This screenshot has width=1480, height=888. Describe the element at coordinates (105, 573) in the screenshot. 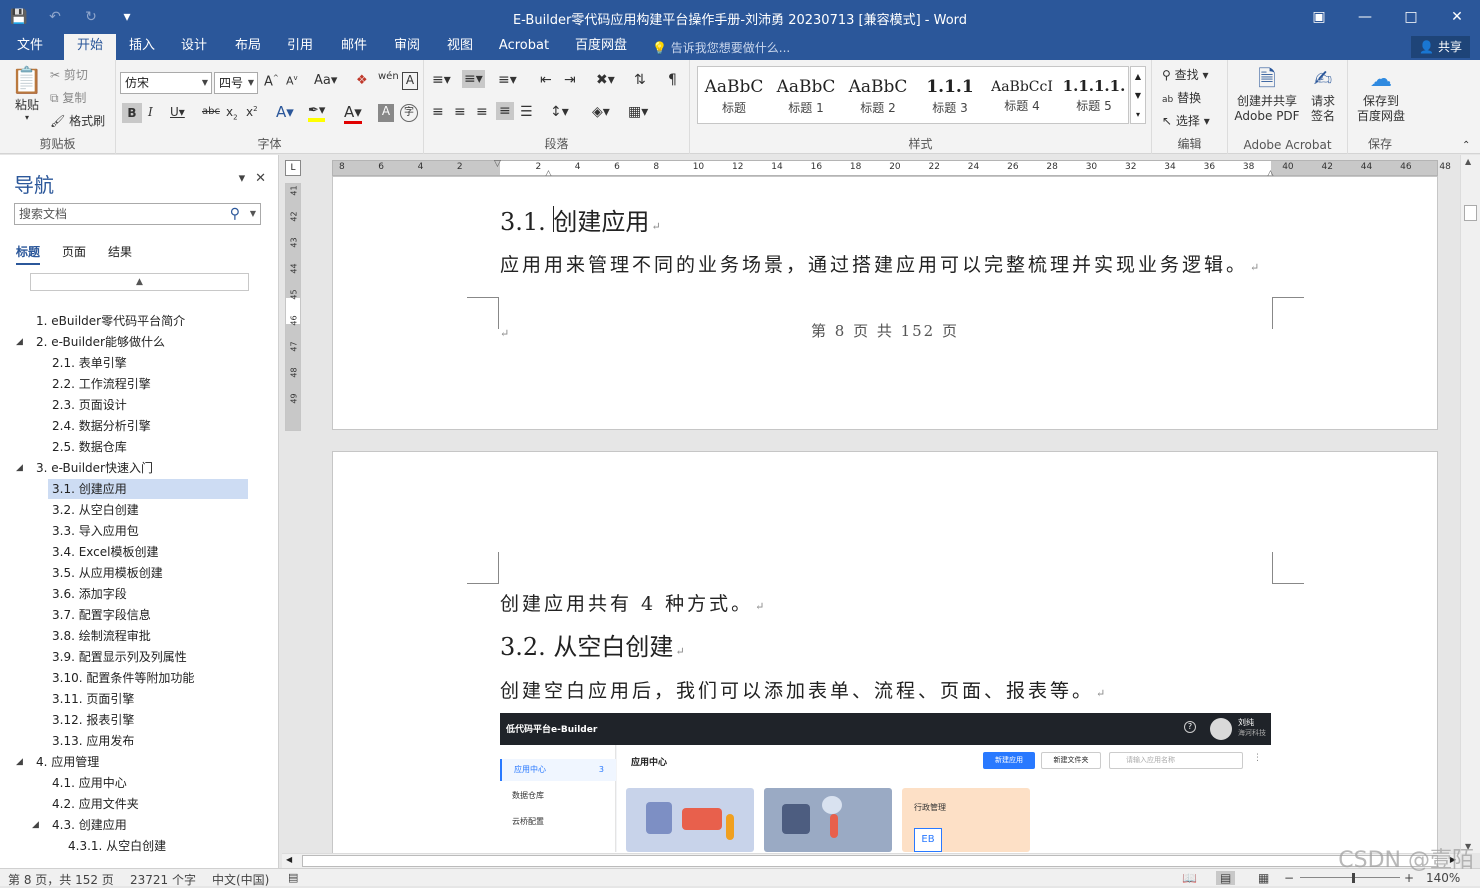

I see `nav-heading-item: 3.5. 从应用模板创建` at that location.